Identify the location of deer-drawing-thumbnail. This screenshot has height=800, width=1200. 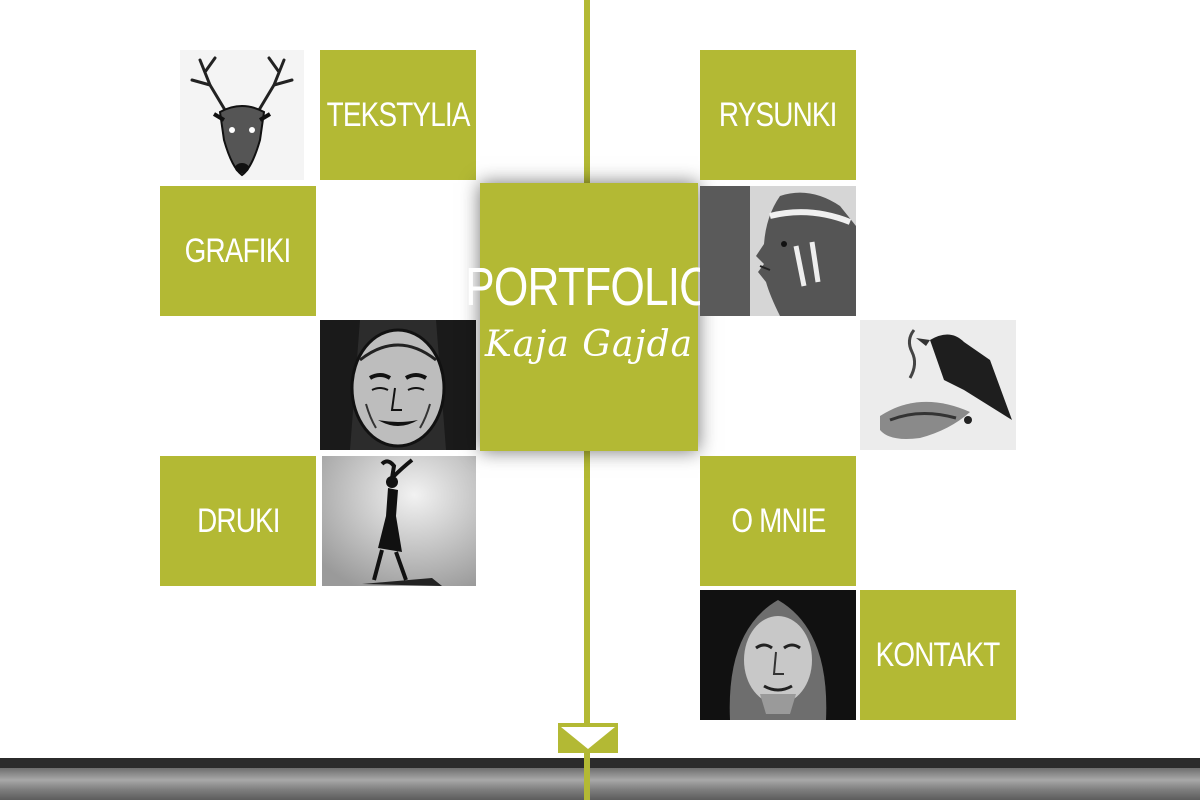
(242, 115).